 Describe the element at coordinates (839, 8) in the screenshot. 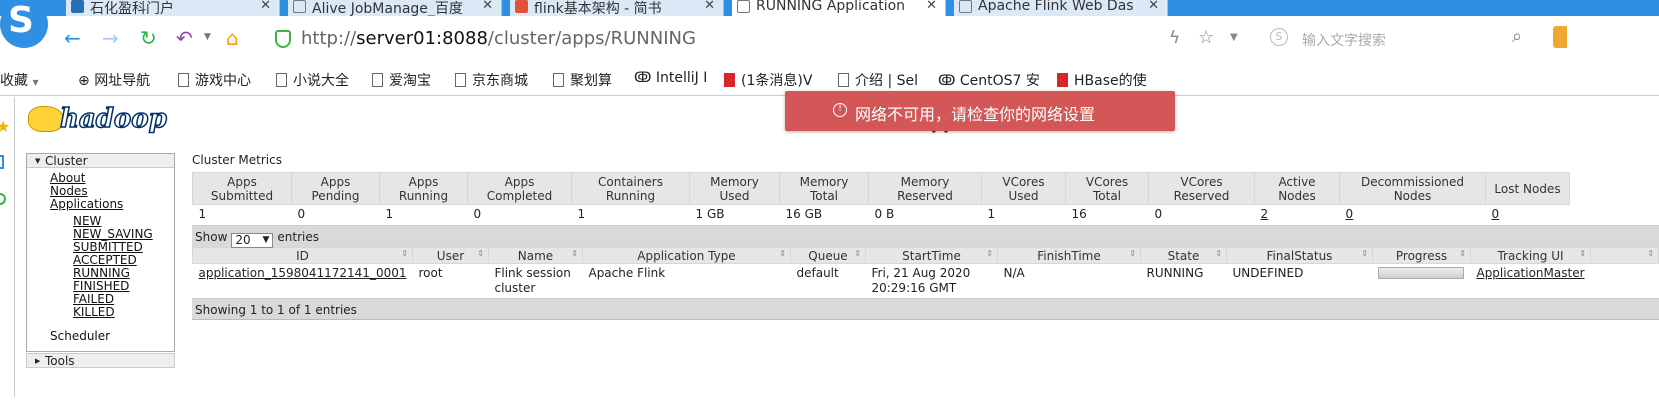

I see `tab-running-applications: RUNNING Application ✕` at that location.